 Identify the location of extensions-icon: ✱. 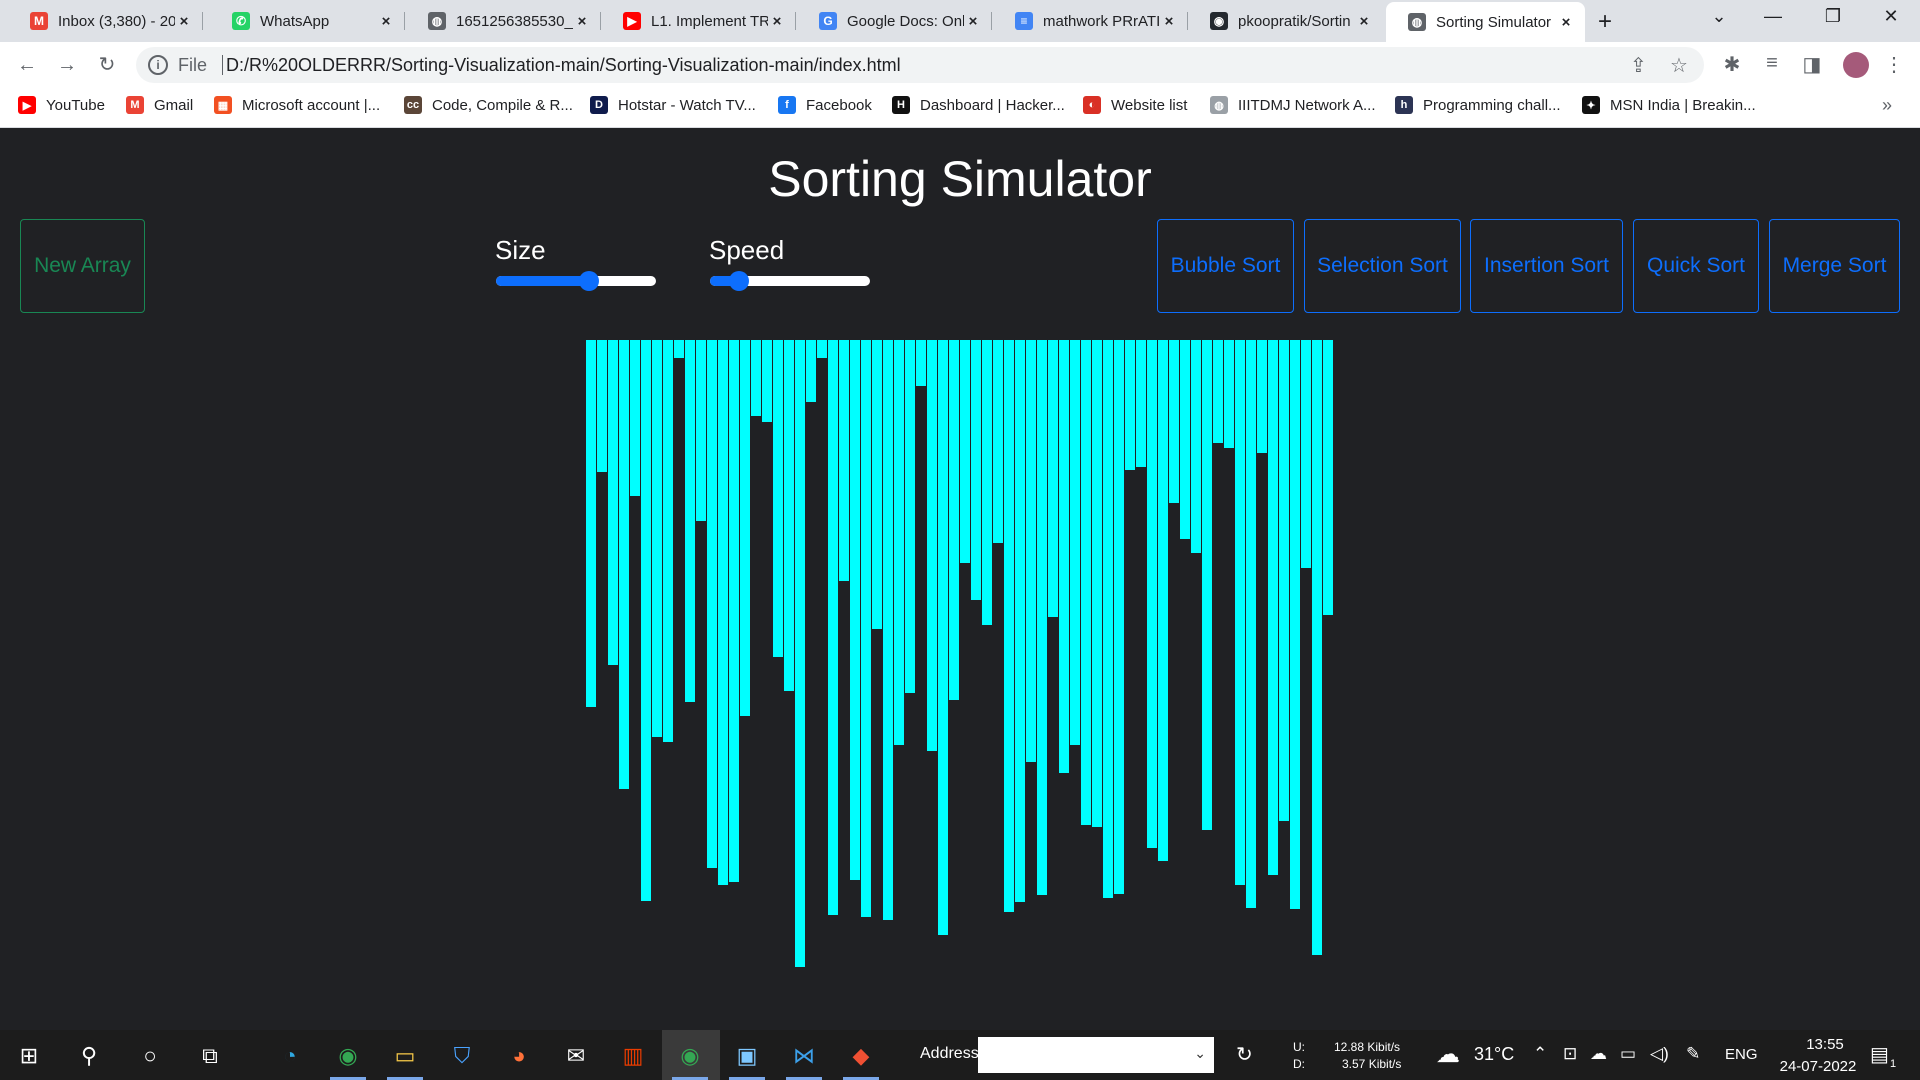
(1732, 64).